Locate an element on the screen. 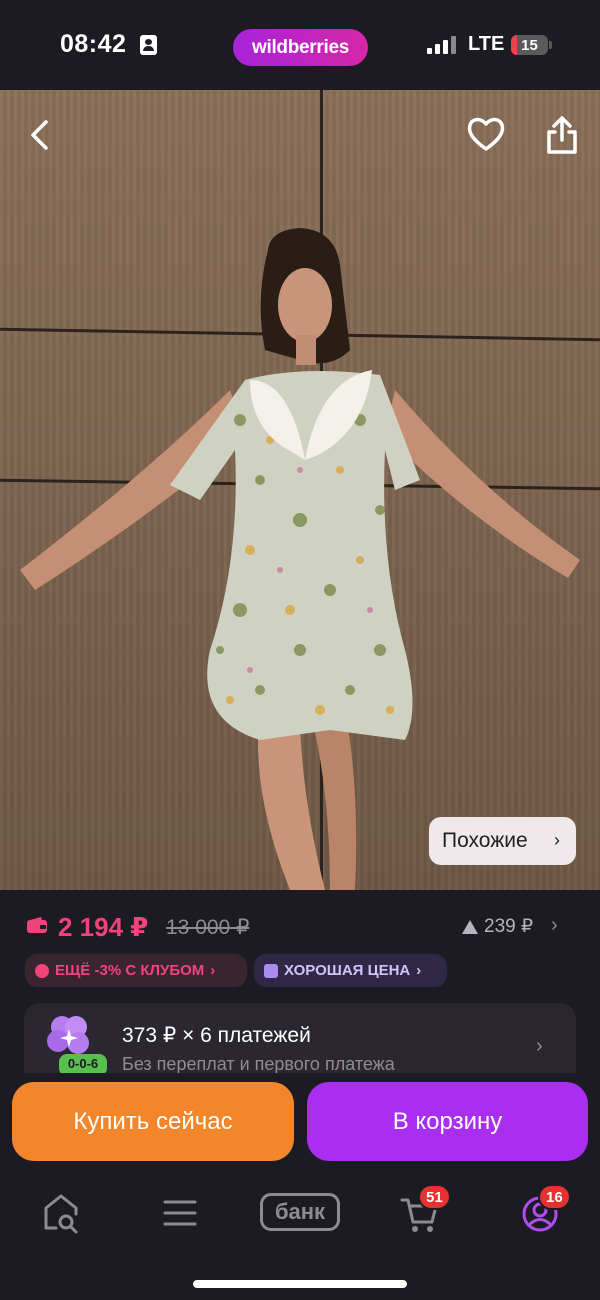  installment-title: 373 ₽ × 6 платежей is located at coordinates (216, 1035).